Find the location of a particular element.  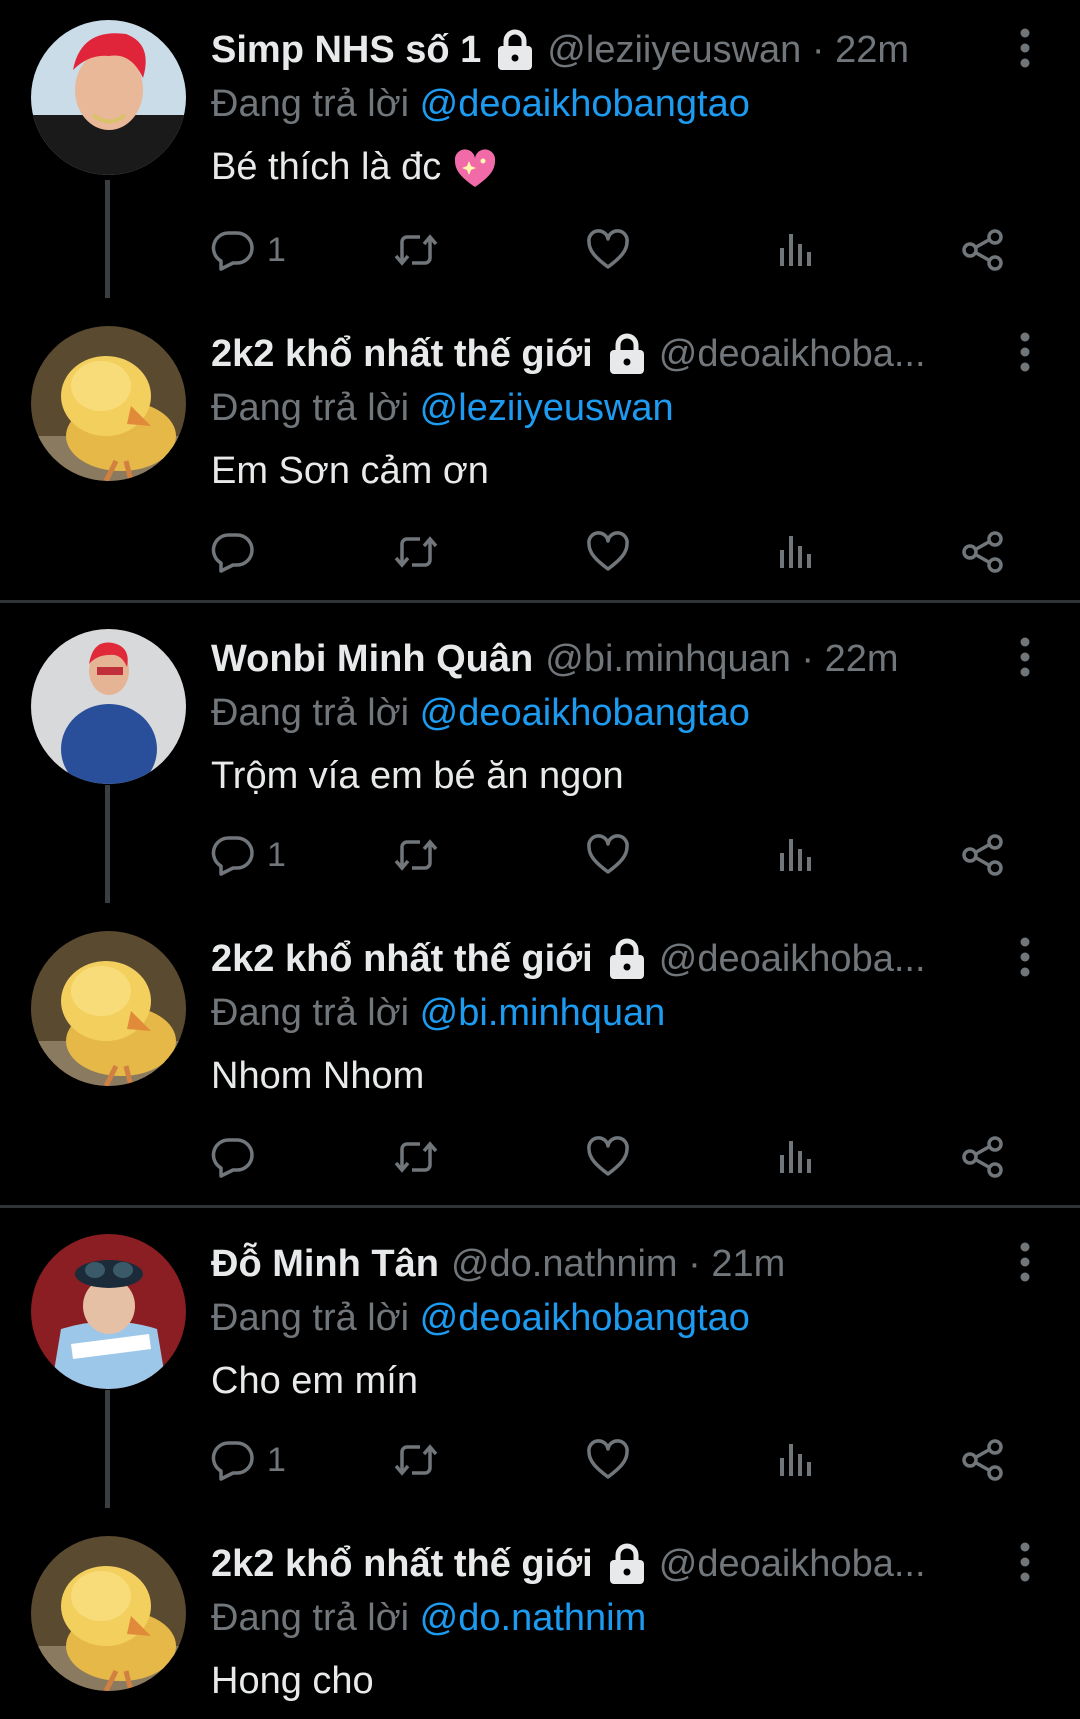

replying-to: Đang trả lời @leziiyeuswan is located at coordinates (442, 408).